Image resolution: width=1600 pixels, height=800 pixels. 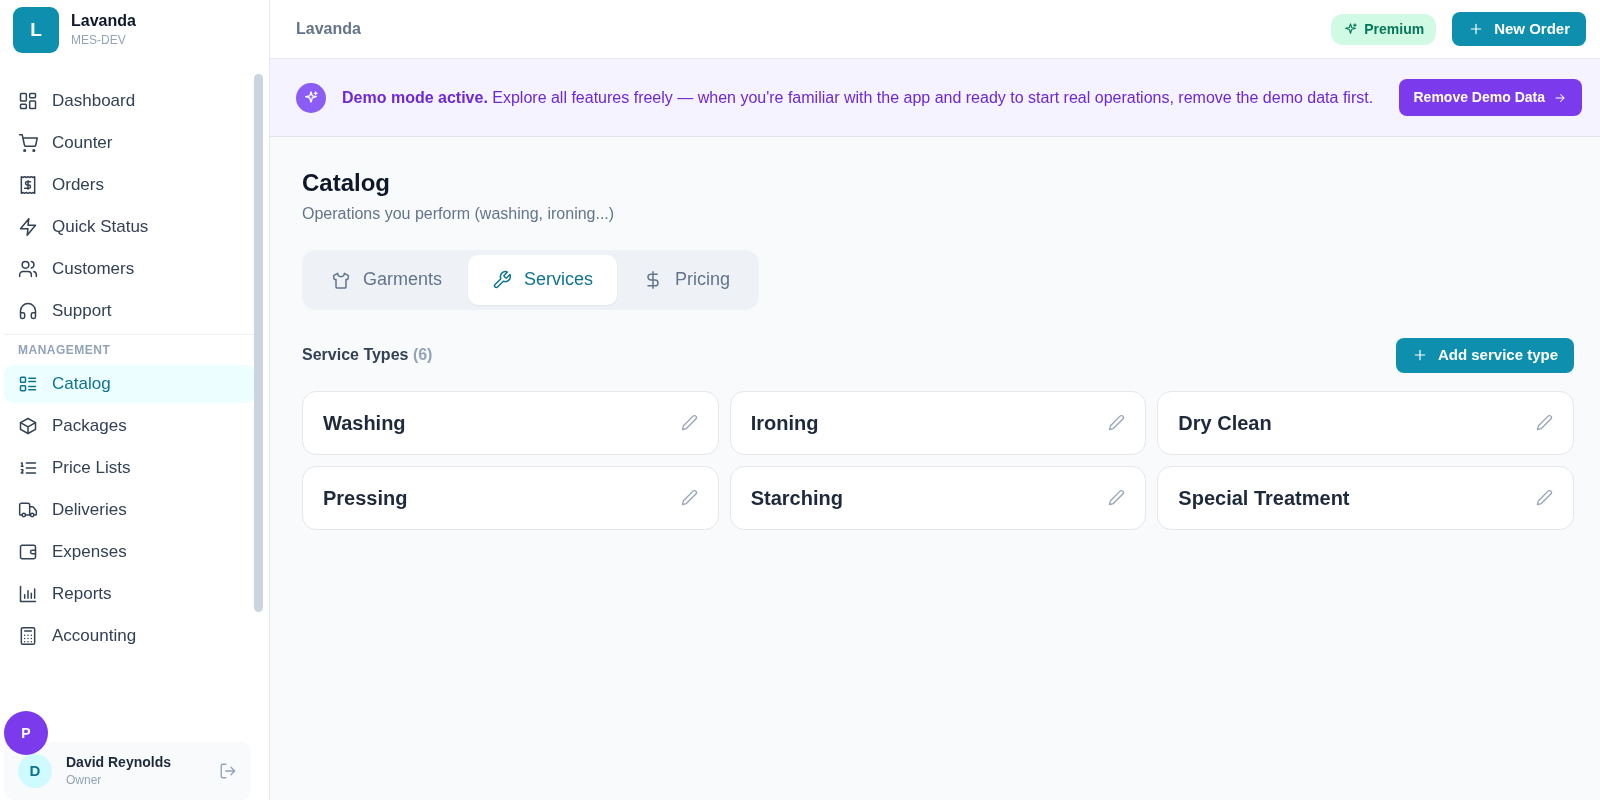 I want to click on dashboard-icon, so click(x=28, y=101).